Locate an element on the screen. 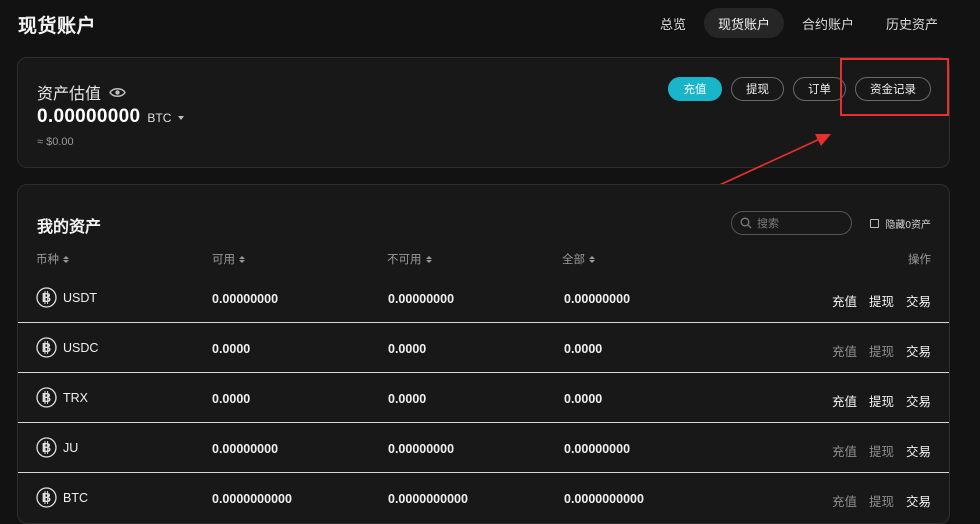 The width and height of the screenshot is (980, 524). orders-button: 订单 is located at coordinates (819, 89).